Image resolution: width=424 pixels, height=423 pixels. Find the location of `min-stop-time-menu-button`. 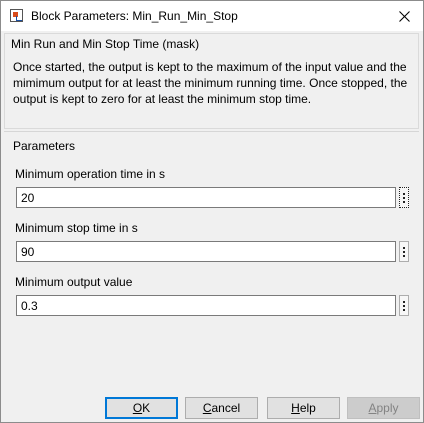

min-stop-time-menu-button is located at coordinates (404, 251).